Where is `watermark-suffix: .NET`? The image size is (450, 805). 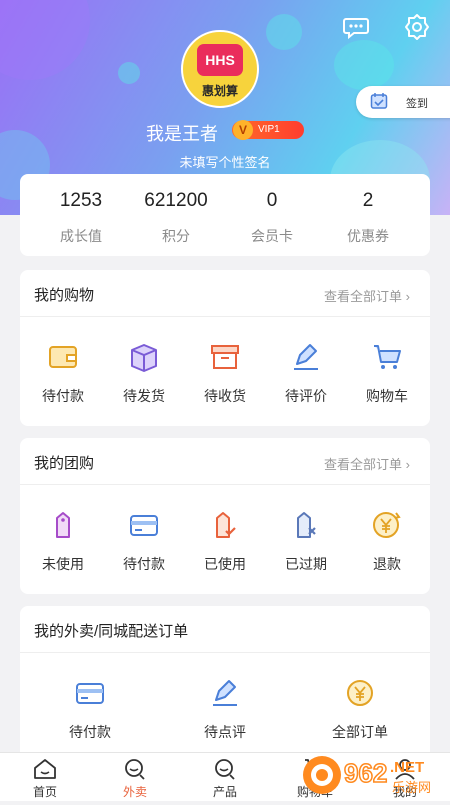 watermark-suffix: .NET is located at coordinates (407, 767).